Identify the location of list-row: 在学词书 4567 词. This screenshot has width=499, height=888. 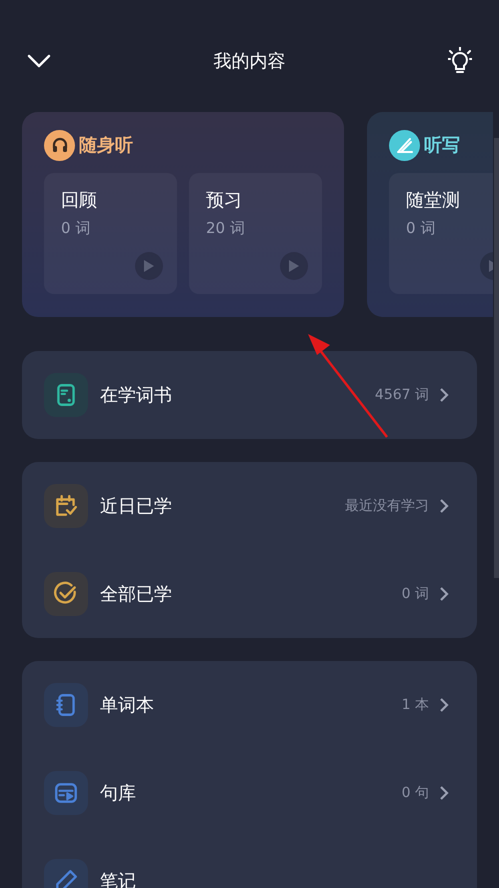
(249, 395).